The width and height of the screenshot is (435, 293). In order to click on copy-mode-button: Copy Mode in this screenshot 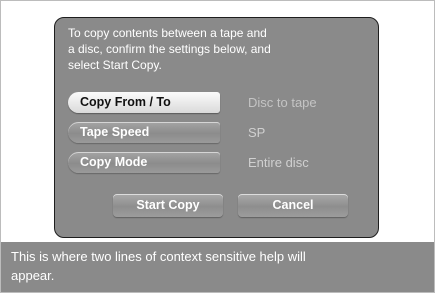, I will do `click(144, 162)`.